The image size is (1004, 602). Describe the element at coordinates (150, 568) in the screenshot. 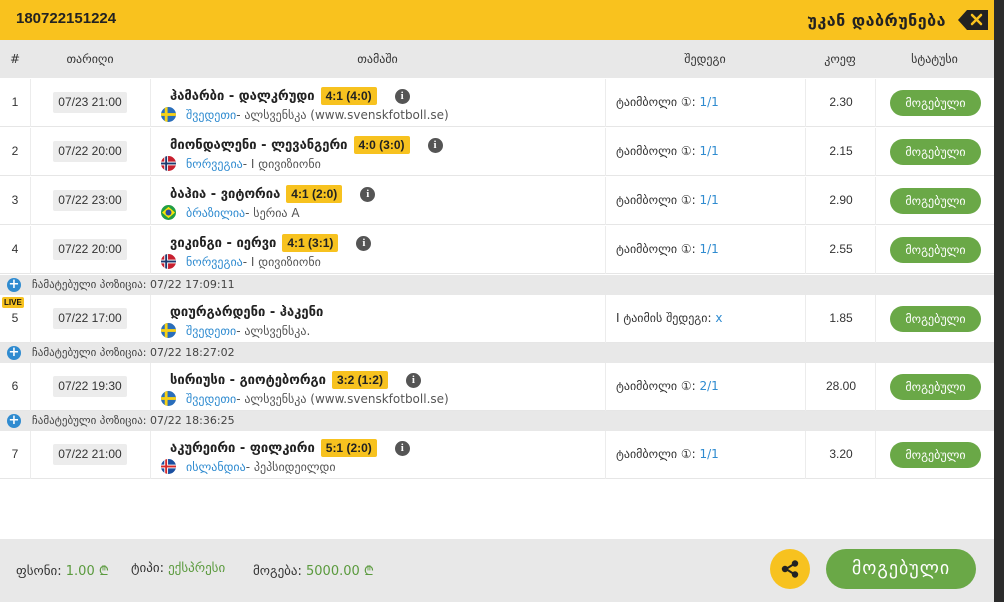

I see `type-label: ტიპი:` at that location.